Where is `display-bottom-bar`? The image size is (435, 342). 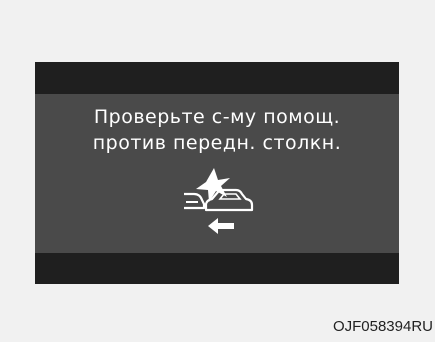 display-bottom-bar is located at coordinates (217, 268).